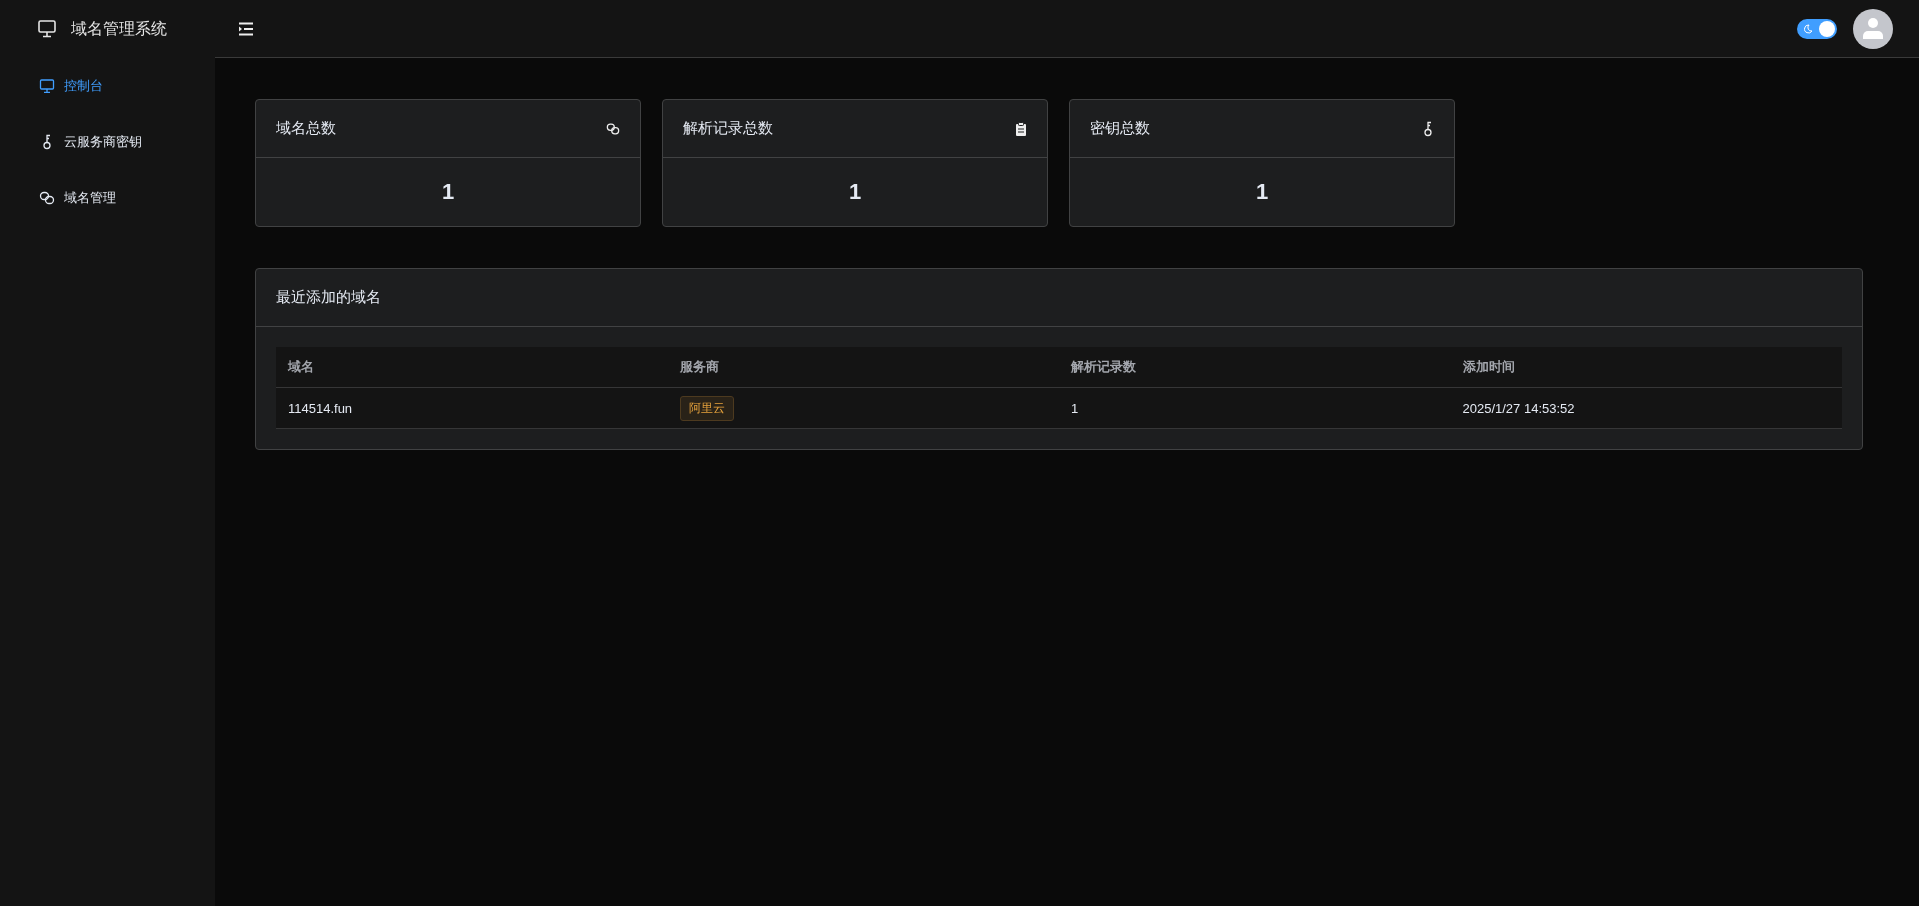 The width and height of the screenshot is (1919, 906). What do you see at coordinates (1428, 128) in the screenshot?
I see `key-icon` at bounding box center [1428, 128].